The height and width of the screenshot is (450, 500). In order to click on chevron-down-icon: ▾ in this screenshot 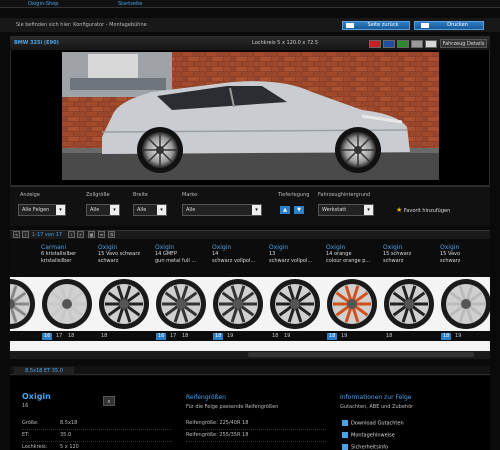, I will do `click(60, 210)`.